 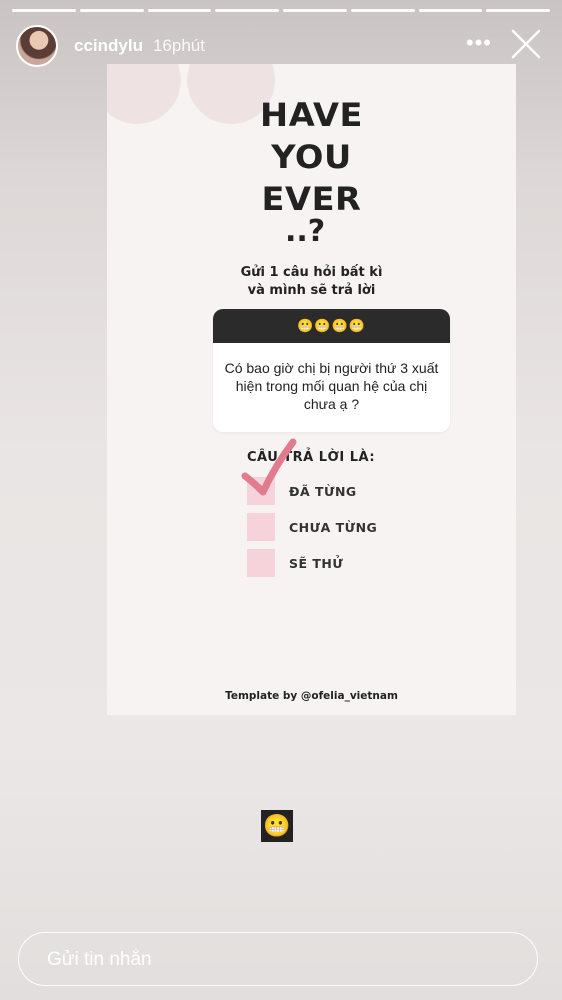 I want to click on option-chua-tung: CHƯA TỪNG, so click(x=312, y=527).